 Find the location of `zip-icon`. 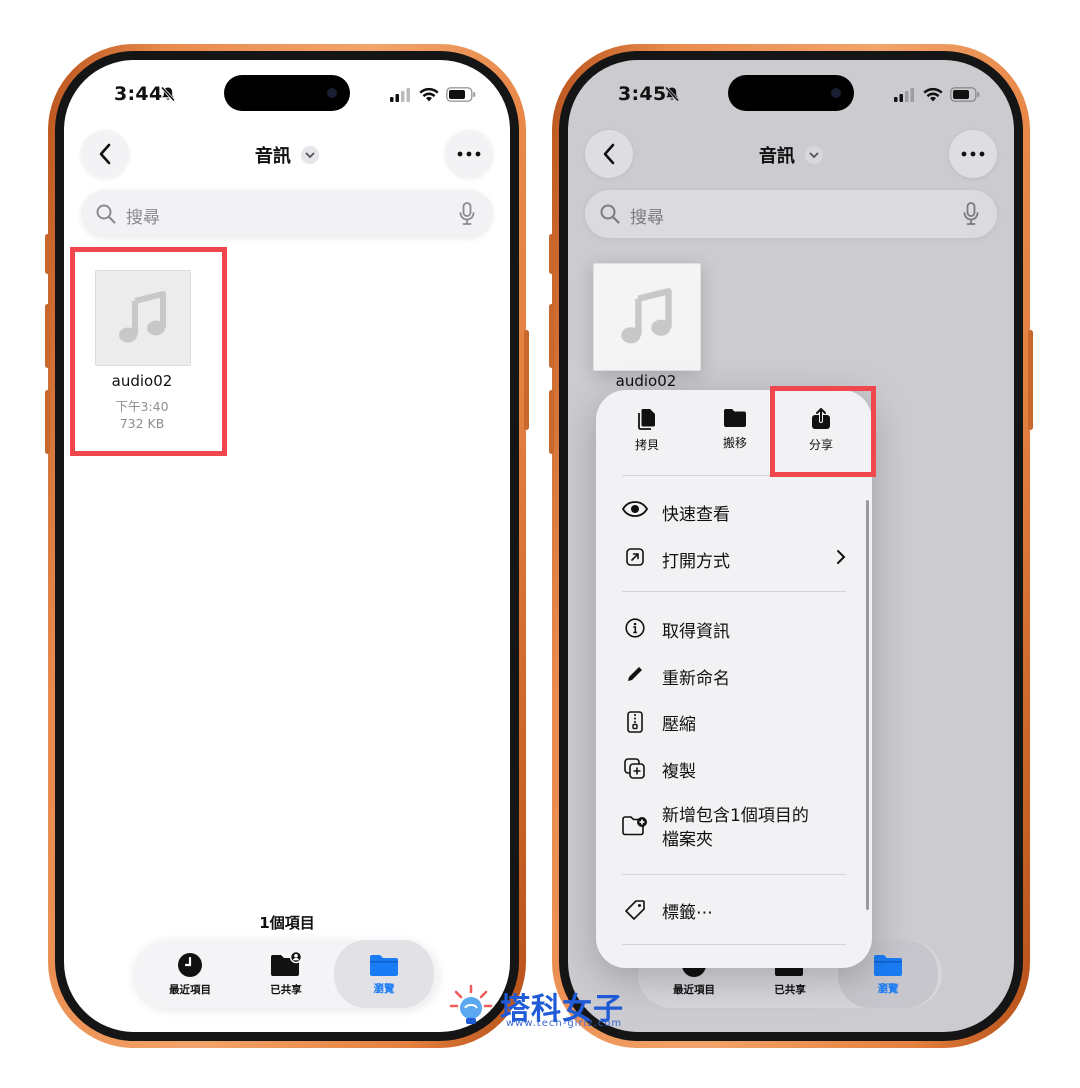

zip-icon is located at coordinates (635, 722).